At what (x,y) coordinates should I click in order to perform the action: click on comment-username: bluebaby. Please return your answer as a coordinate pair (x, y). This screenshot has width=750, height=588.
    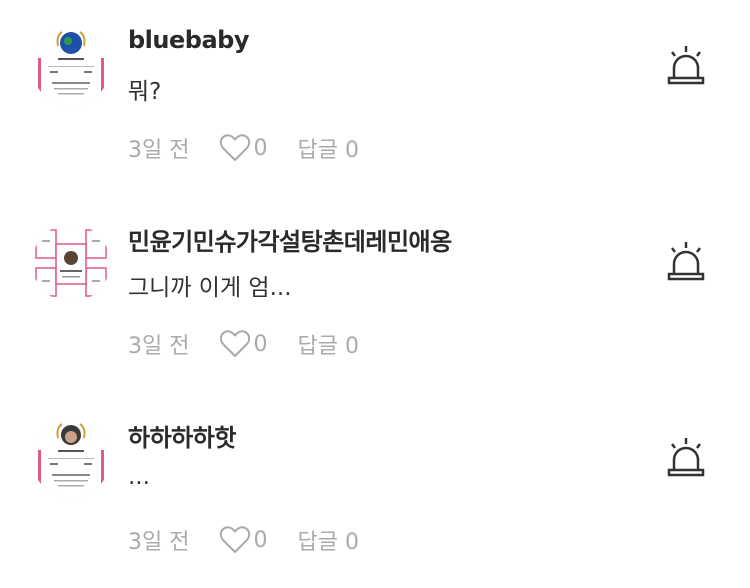
    Looking at the image, I should click on (188, 40).